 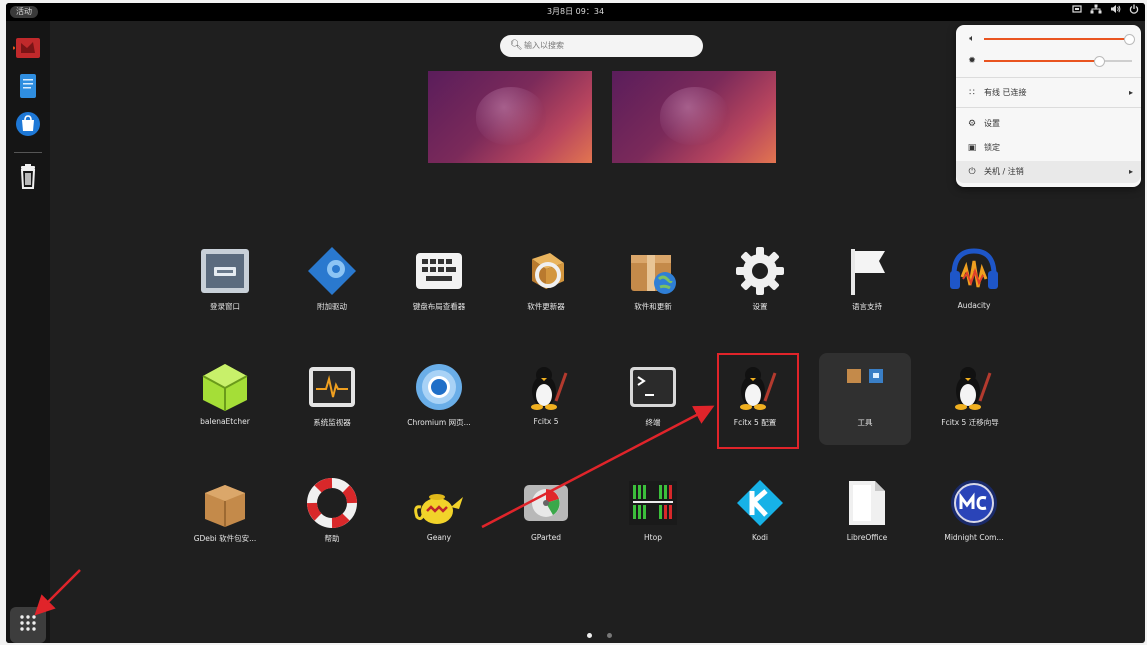 What do you see at coordinates (1115, 12) in the screenshot?
I see `volume-icon` at bounding box center [1115, 12].